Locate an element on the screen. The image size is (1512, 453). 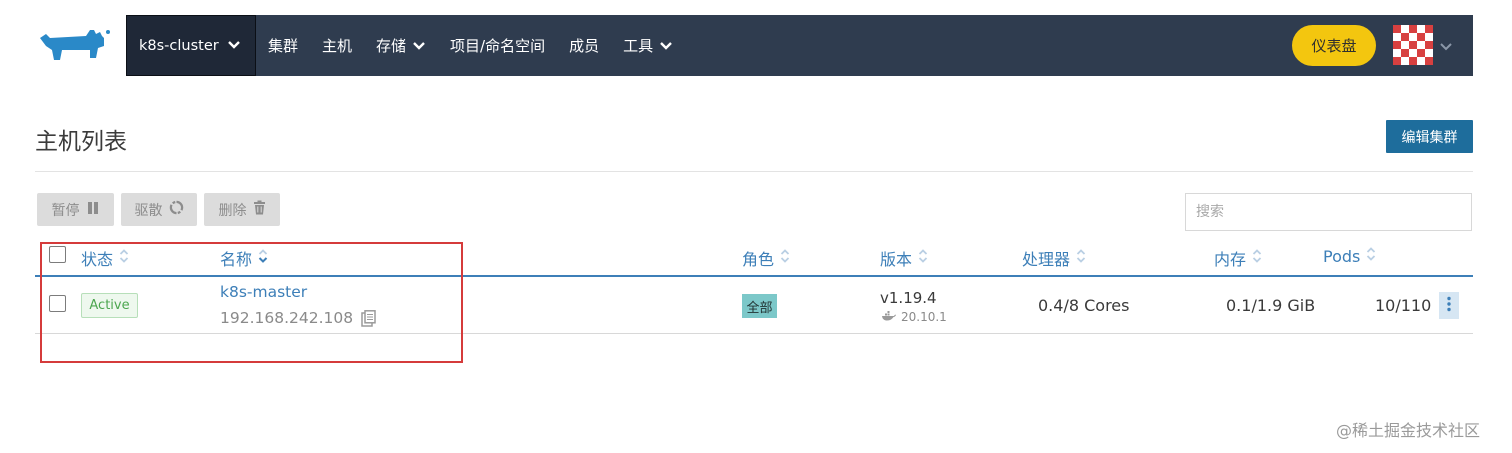
column-header-cpu: 处理器 is located at coordinates (1054, 258).